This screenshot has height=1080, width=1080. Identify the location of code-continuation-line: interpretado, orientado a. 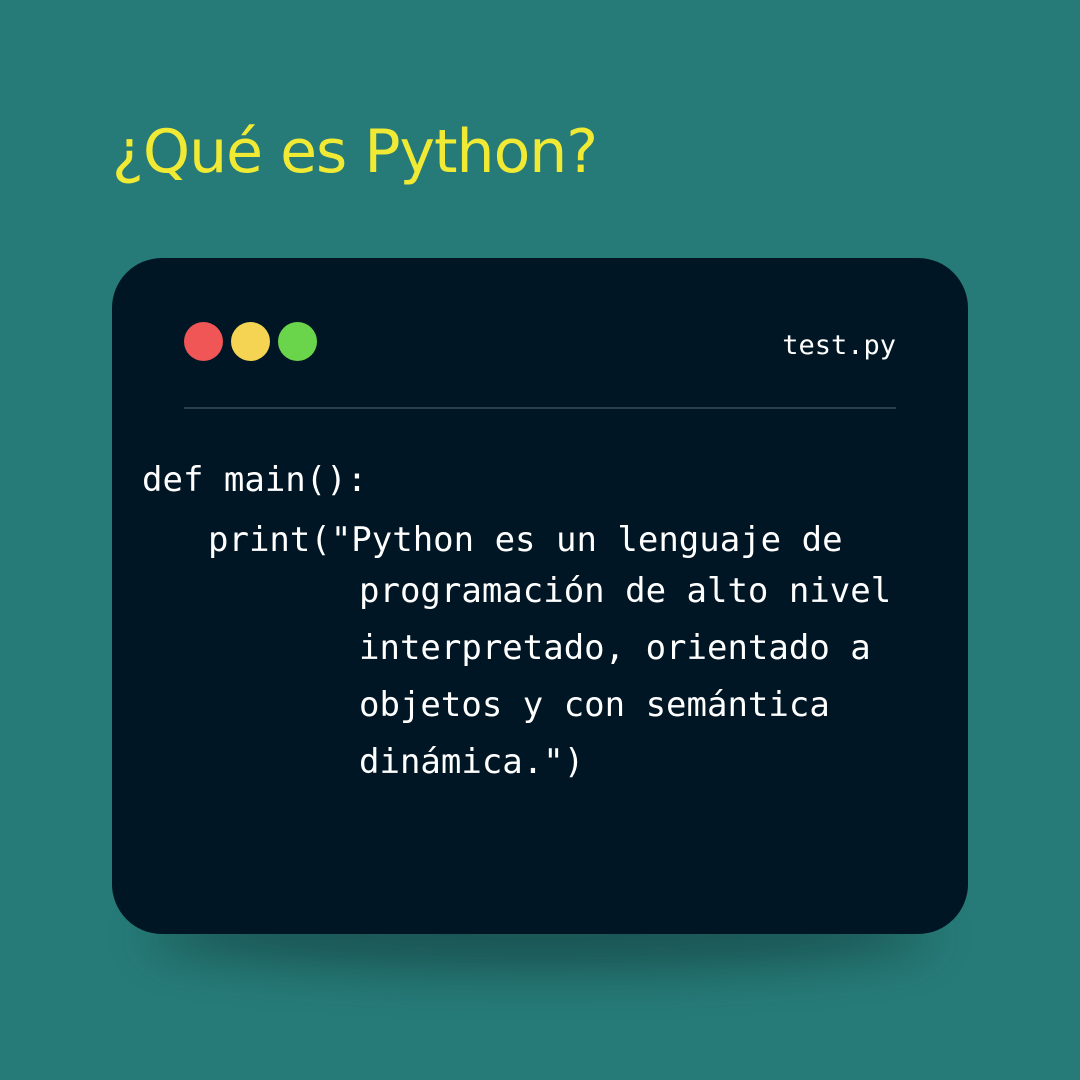
(615, 648).